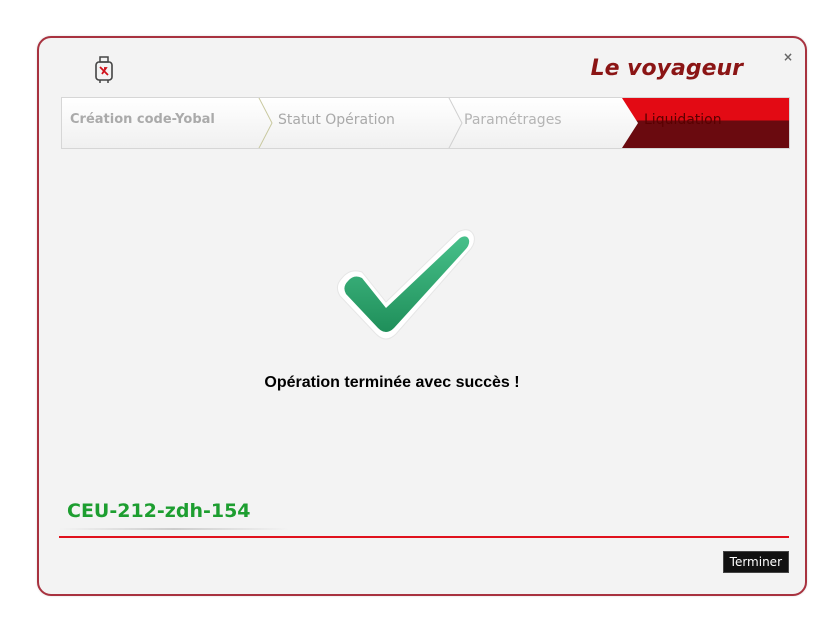  Describe the element at coordinates (142, 119) in the screenshot. I see `step-label: Création code-Yobal` at that location.